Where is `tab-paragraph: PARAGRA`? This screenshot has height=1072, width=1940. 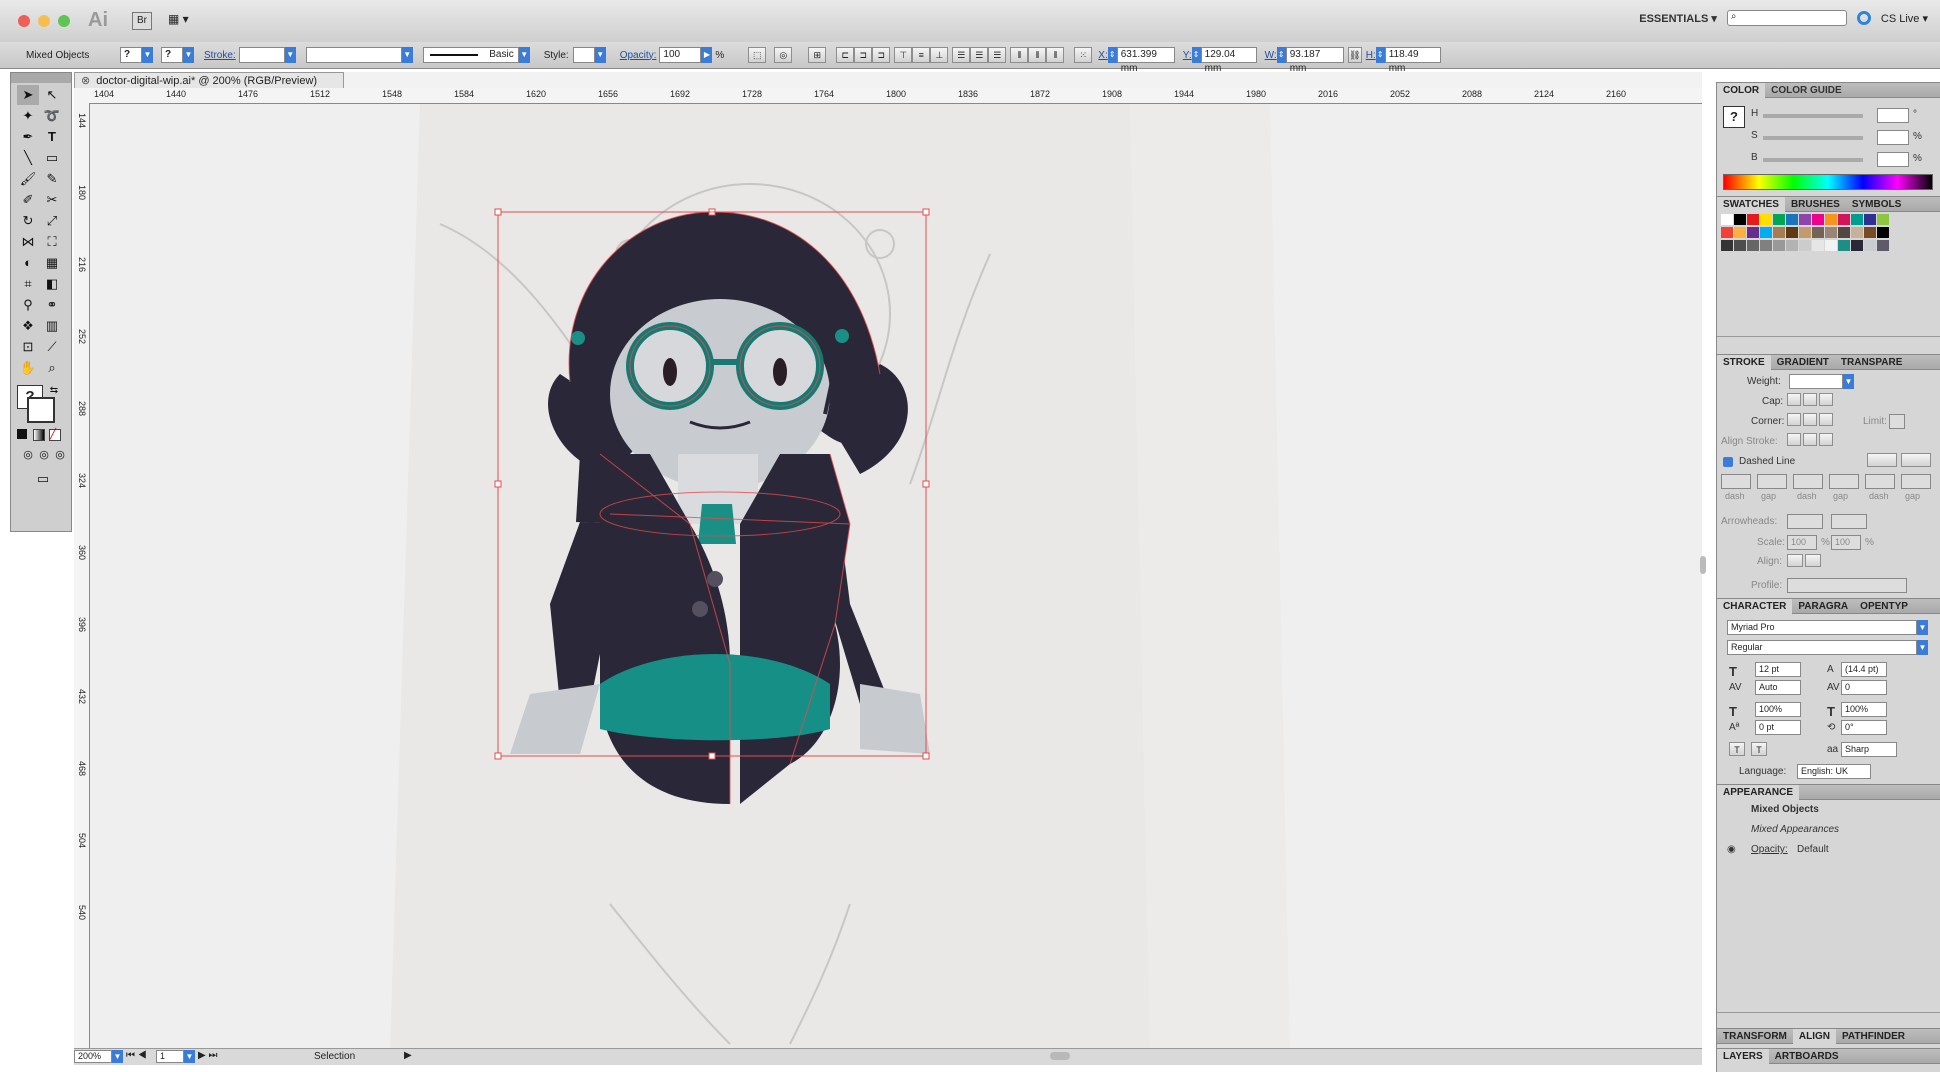
tab-paragraph: PARAGRA is located at coordinates (1823, 606).